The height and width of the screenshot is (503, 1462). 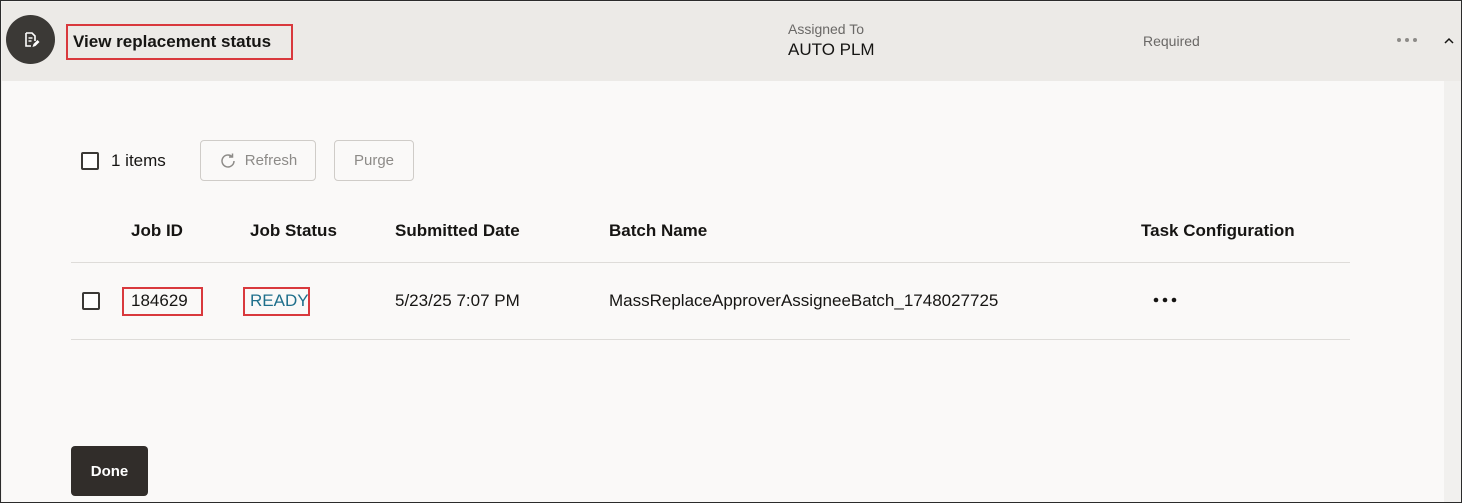 What do you see at coordinates (90, 160) in the screenshot?
I see `select-all-checkbox` at bounding box center [90, 160].